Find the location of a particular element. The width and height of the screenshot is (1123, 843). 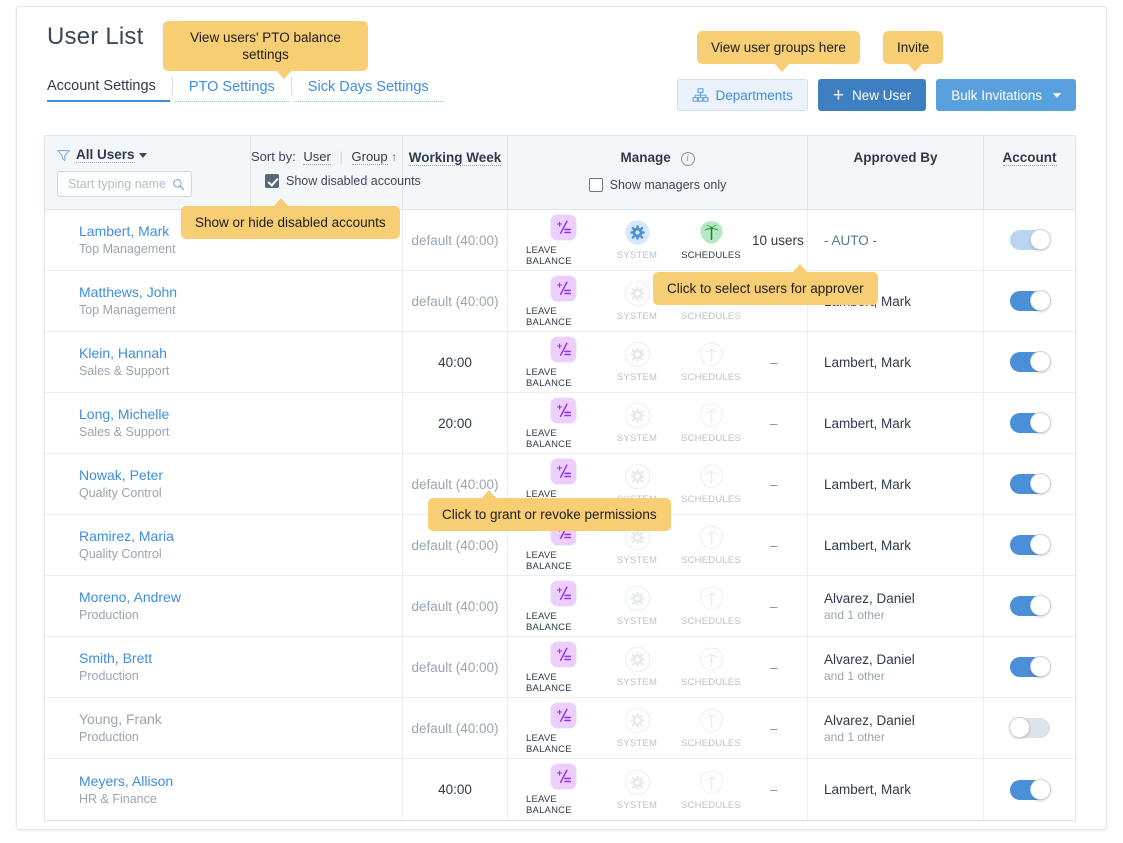

all-users-filter: All Users is located at coordinates (147, 149).